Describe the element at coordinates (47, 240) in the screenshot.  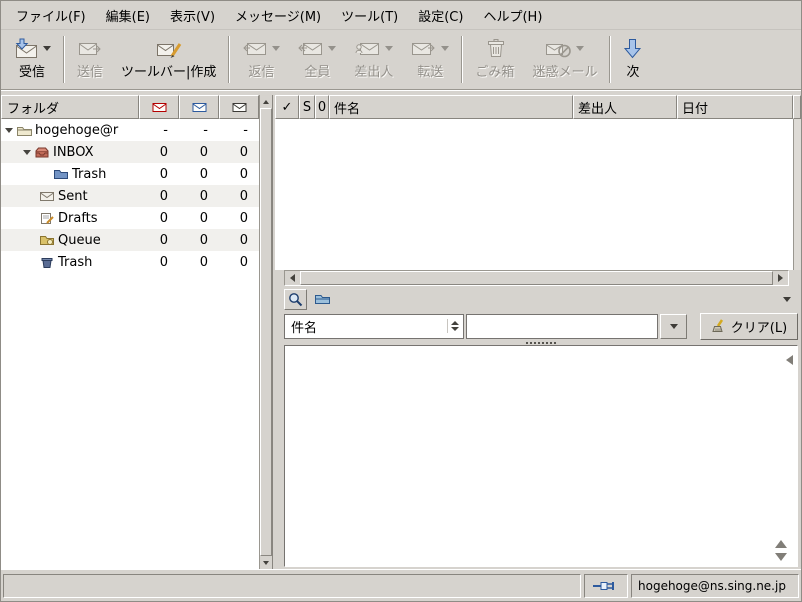
I see `queue-icon` at that location.